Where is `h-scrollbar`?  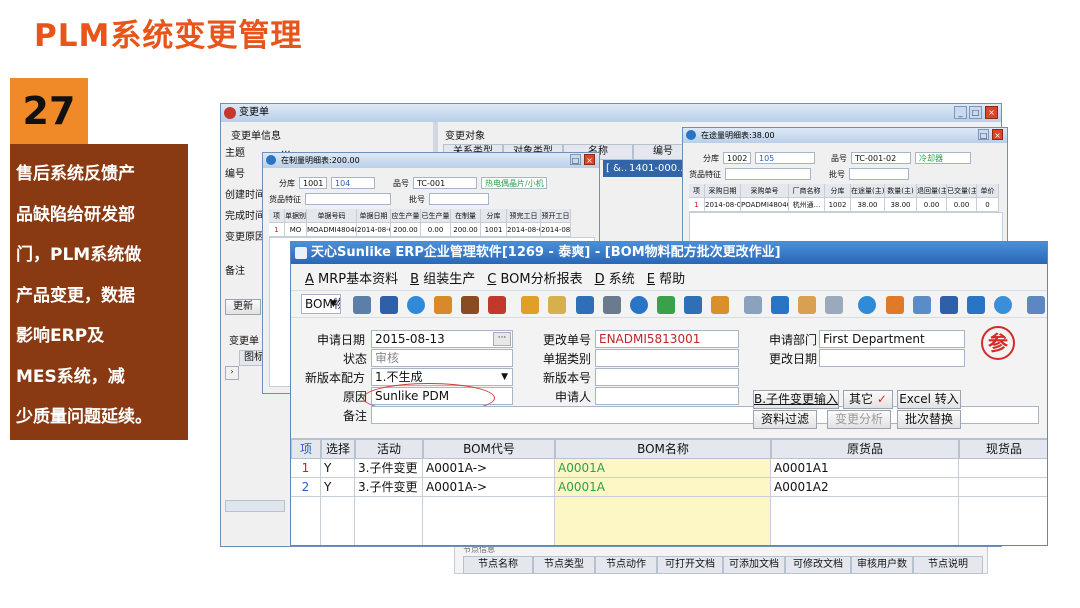
h-scrollbar is located at coordinates (255, 506).